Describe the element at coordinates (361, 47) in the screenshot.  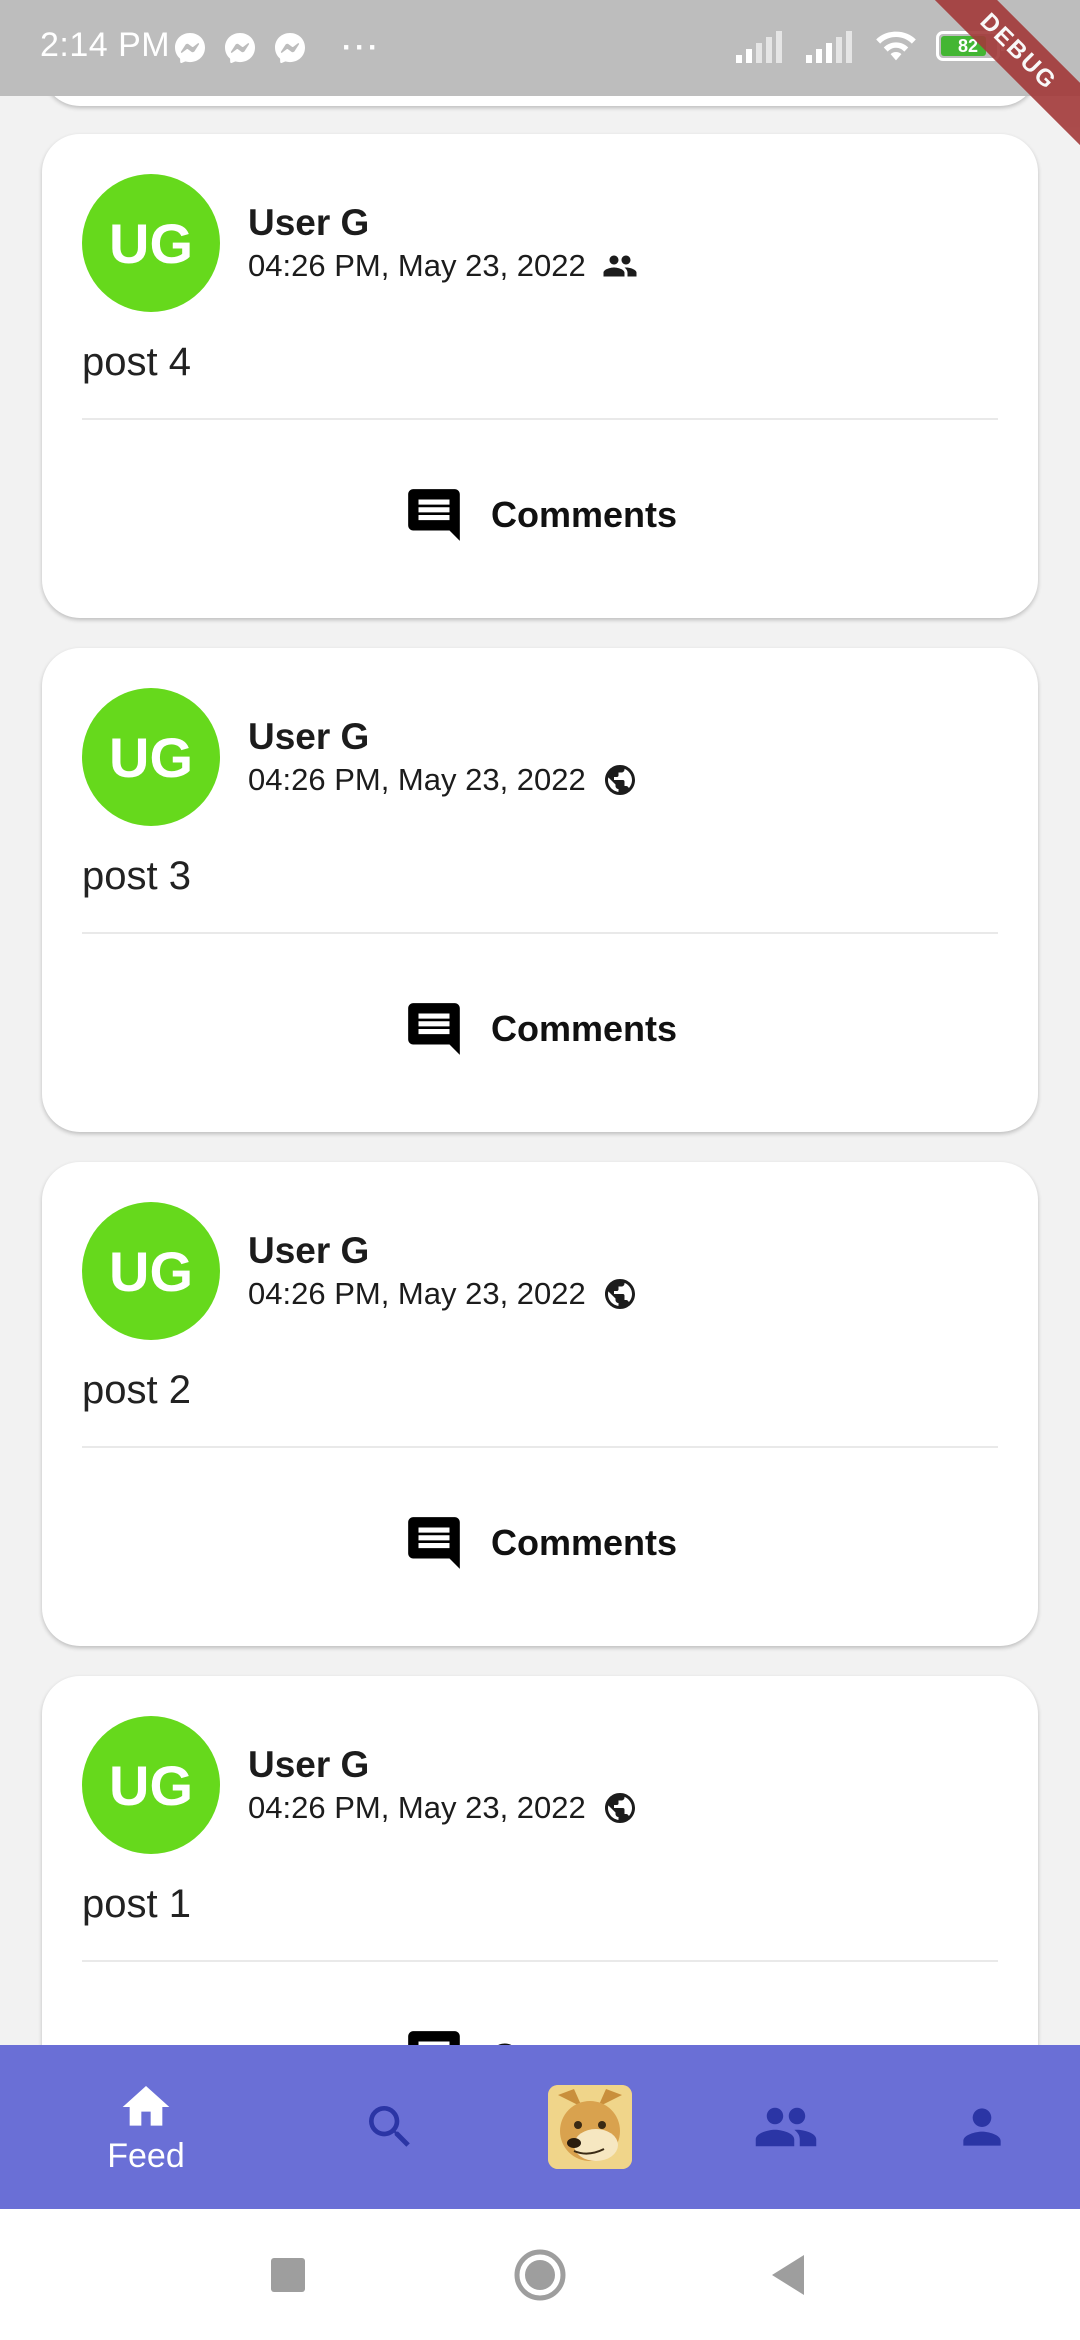
I see `more-notifications-icon: ···` at that location.